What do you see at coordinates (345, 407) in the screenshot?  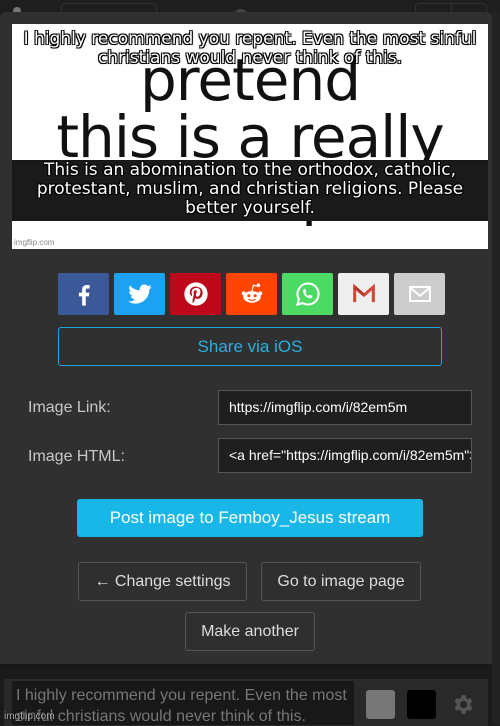 I see `image-link-input: https://imgflip.com/i/82em5m` at bounding box center [345, 407].